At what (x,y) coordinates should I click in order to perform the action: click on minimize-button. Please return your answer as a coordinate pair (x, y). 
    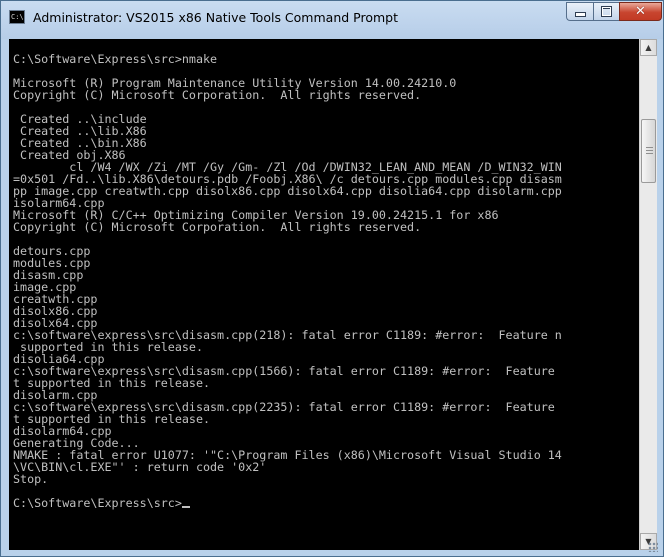
    Looking at the image, I should click on (579, 11).